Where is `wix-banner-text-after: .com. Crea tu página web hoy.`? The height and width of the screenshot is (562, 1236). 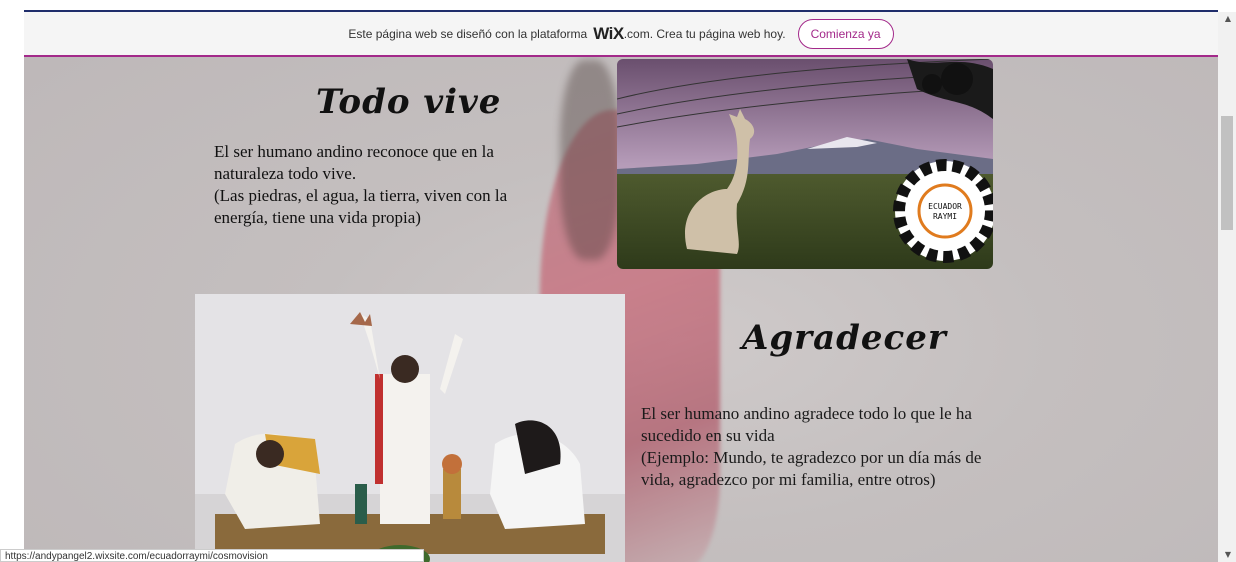
wix-banner-text-after: .com. Crea tu página web hoy. is located at coordinates (704, 33).